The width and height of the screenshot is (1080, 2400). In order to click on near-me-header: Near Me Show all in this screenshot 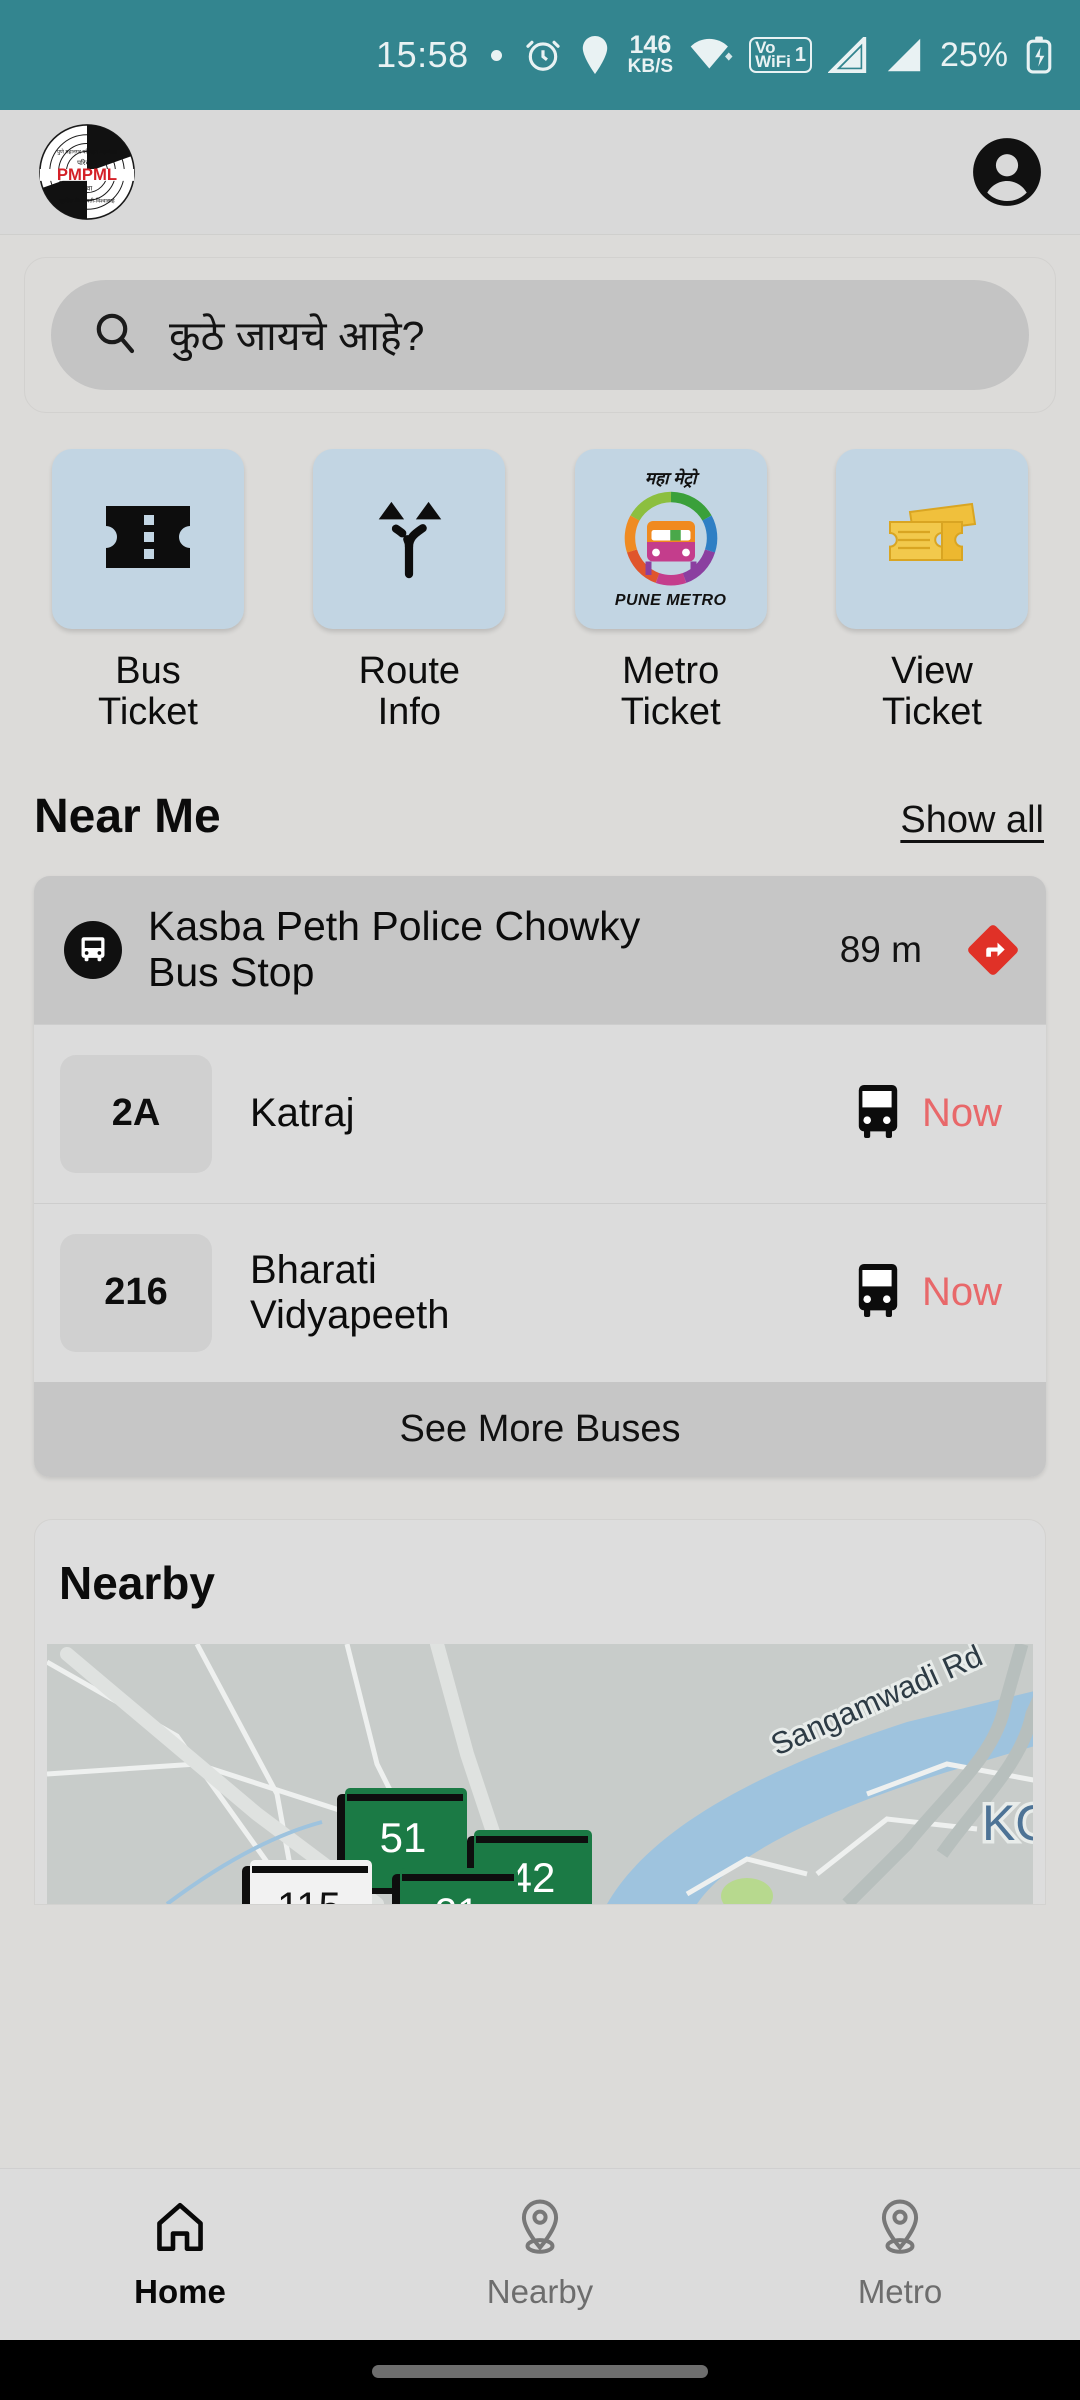, I will do `click(540, 788)`.